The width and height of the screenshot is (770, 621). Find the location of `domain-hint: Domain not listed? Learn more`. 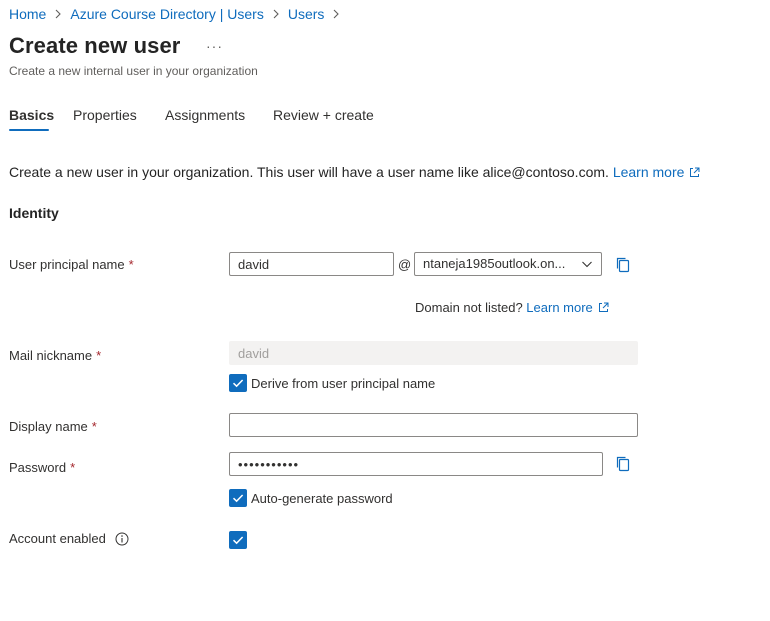

domain-hint: Domain not listed? Learn more is located at coordinates (512, 307).